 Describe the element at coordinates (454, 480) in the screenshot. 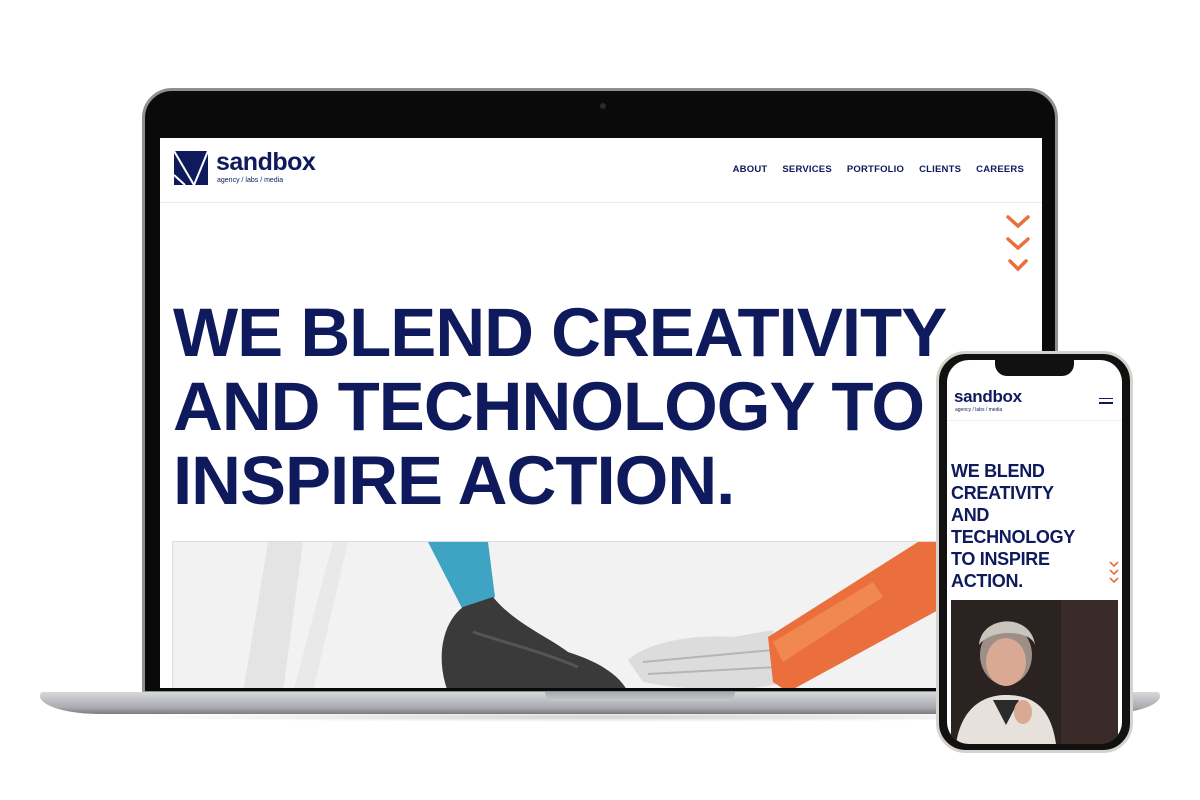

I see `hero-line: INSPIRE ACTION.` at that location.